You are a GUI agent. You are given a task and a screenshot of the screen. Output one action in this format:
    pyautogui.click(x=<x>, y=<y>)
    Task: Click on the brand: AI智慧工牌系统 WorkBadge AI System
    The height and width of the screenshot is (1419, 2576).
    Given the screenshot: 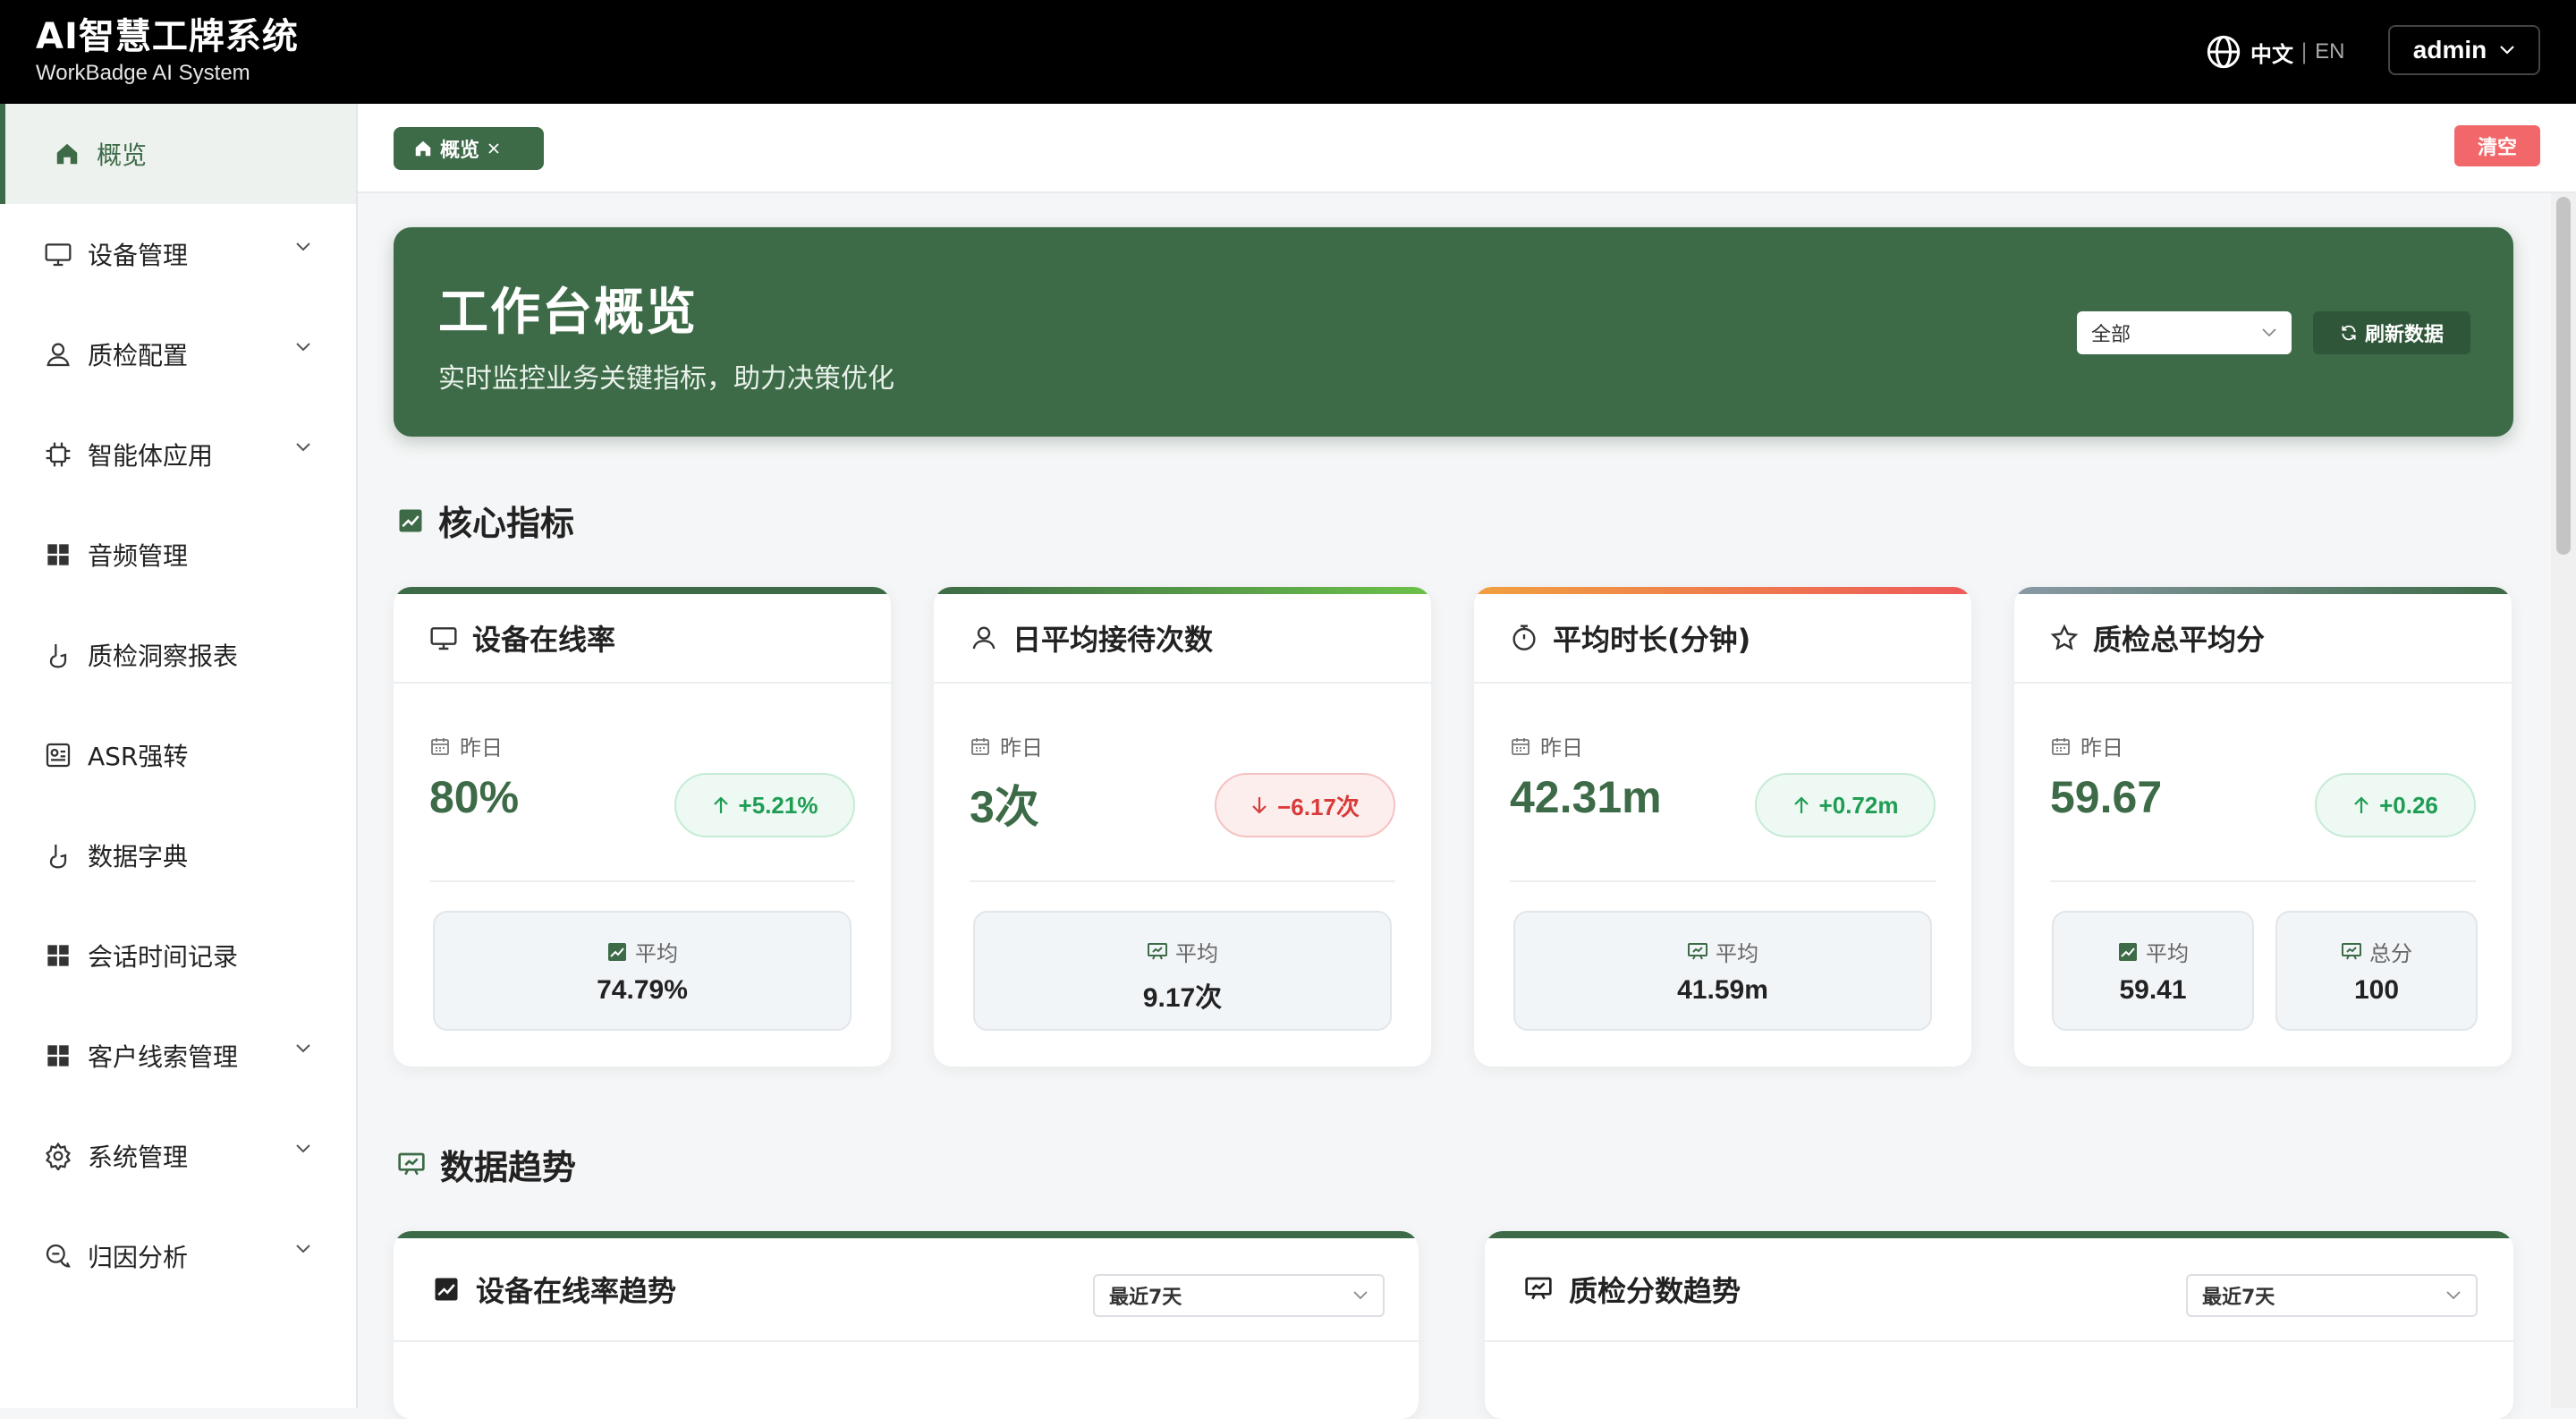 What is the action you would take?
    pyautogui.click(x=167, y=51)
    